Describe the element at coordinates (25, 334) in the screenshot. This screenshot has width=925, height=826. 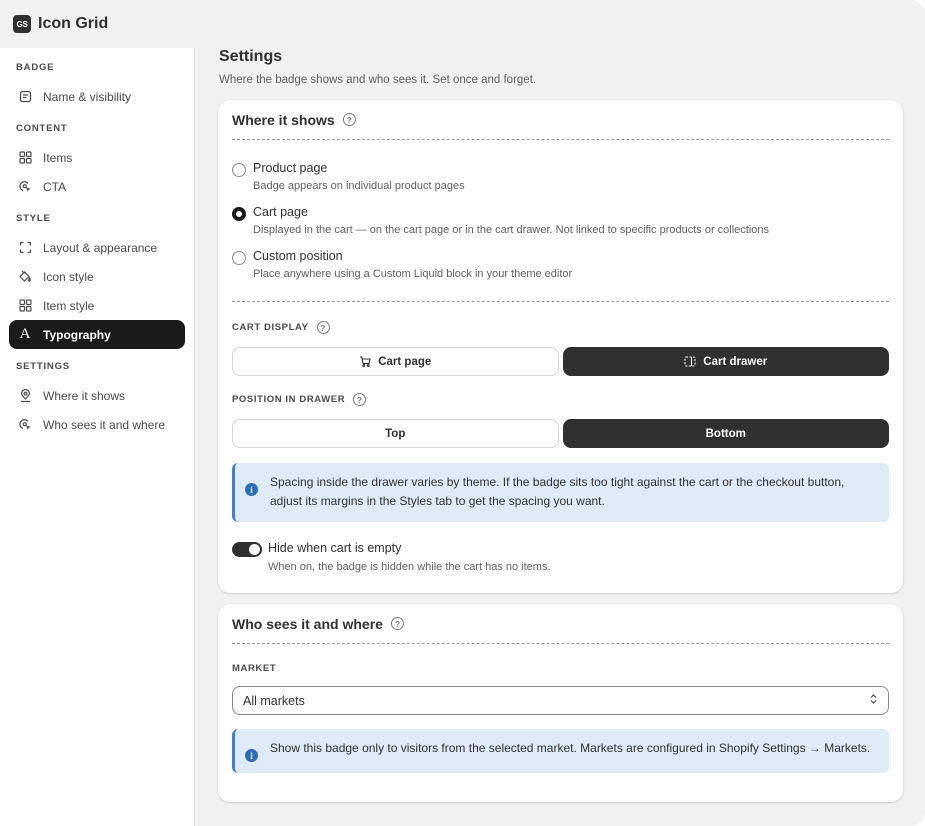
I see `typography-icon: A` at that location.